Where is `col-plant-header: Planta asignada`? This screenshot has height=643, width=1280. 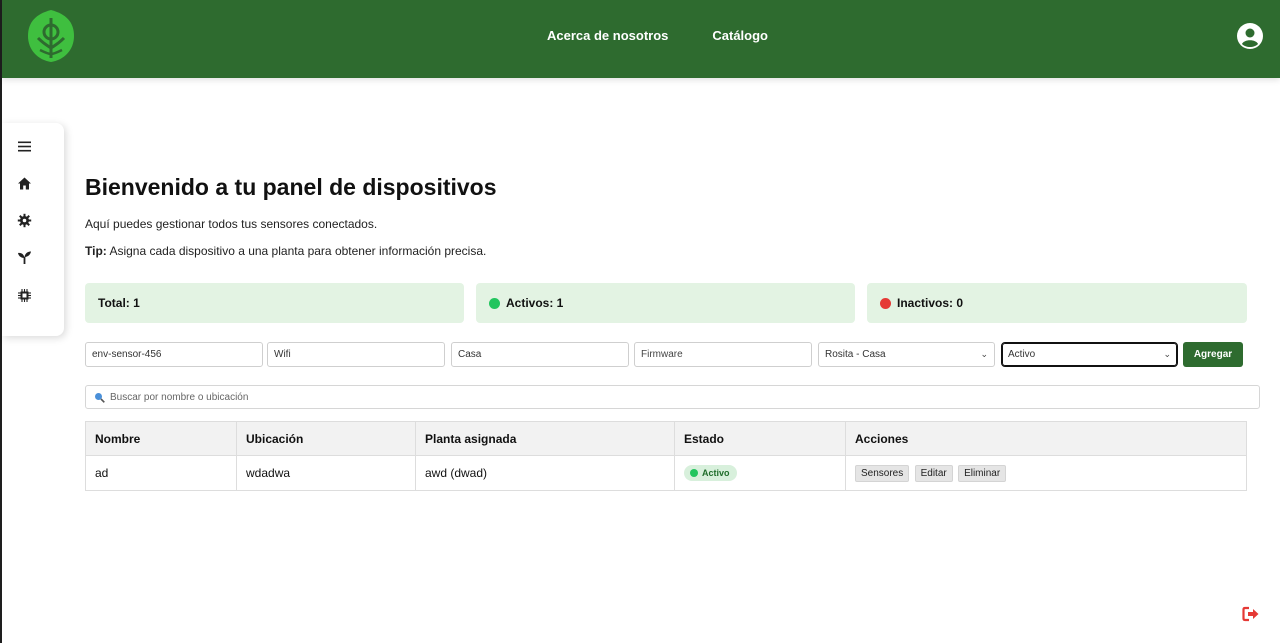
col-plant-header: Planta asignada is located at coordinates (545, 438).